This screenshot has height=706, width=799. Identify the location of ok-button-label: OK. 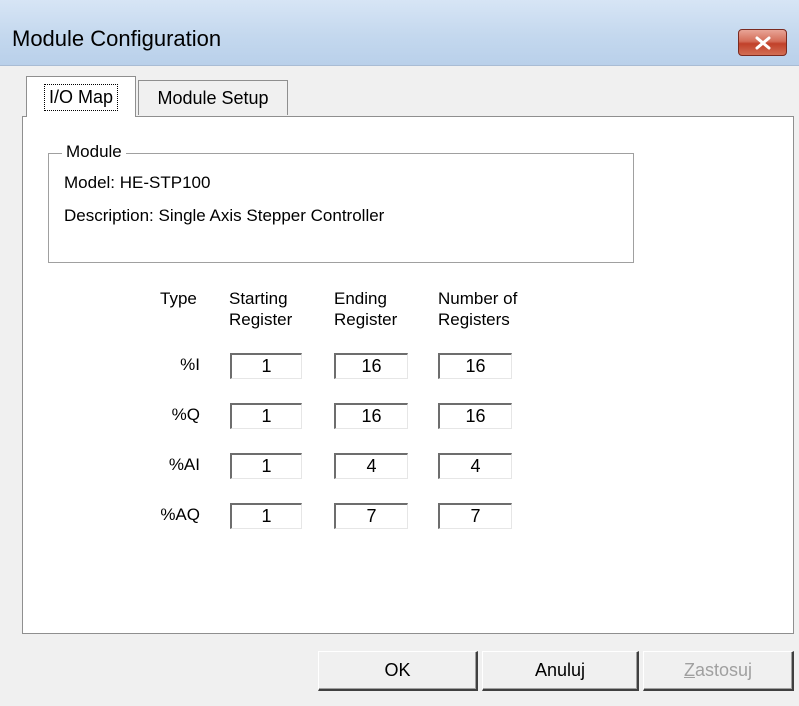
(397, 670).